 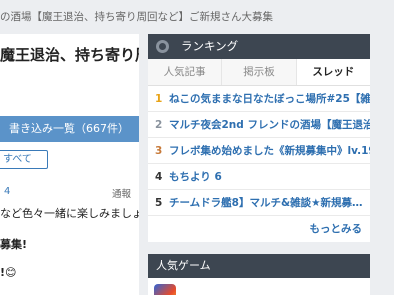 What do you see at coordinates (259, 266) in the screenshot?
I see `popular-games-header: 人気ゲーム` at bounding box center [259, 266].